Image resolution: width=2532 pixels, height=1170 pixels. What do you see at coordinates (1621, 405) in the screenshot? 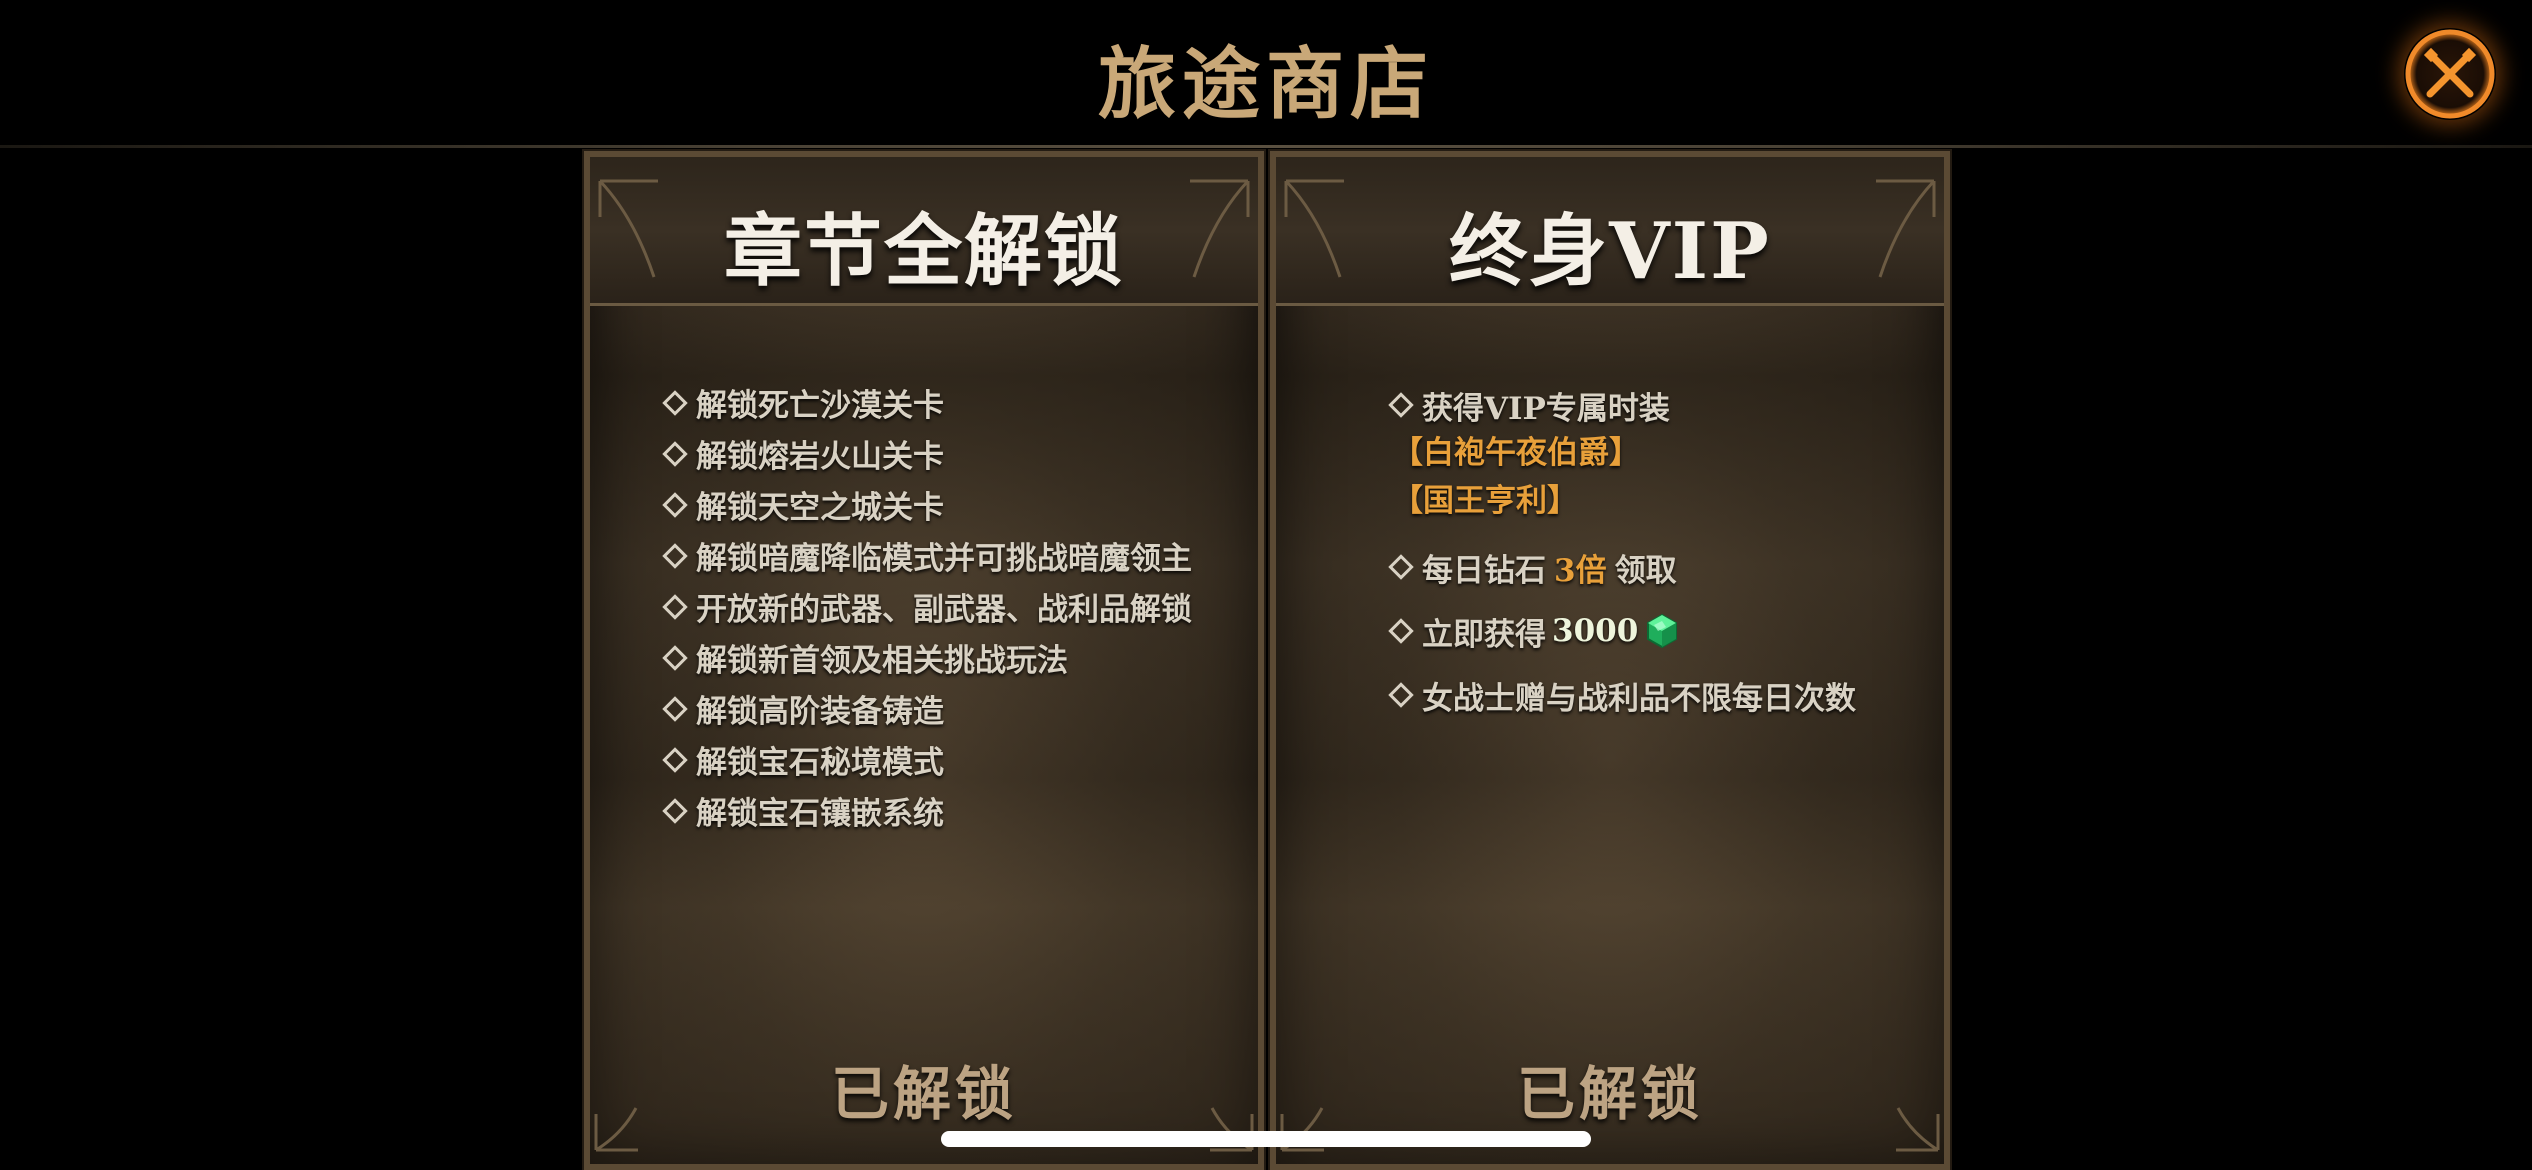
I see `list-item: 获得VIP专属时装` at bounding box center [1621, 405].